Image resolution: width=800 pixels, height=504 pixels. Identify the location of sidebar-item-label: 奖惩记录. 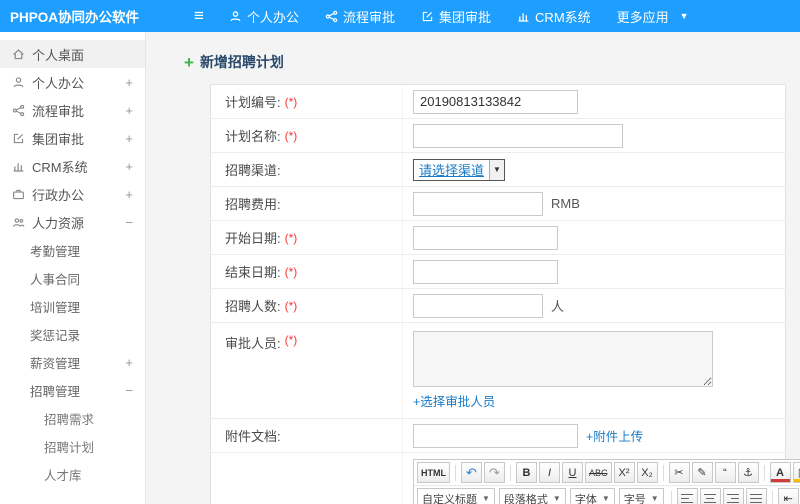
(55, 335).